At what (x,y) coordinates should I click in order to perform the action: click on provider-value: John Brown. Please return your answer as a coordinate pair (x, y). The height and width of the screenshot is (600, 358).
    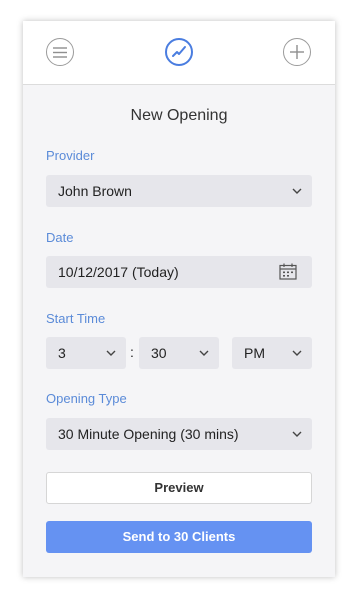
    Looking at the image, I should click on (95, 191).